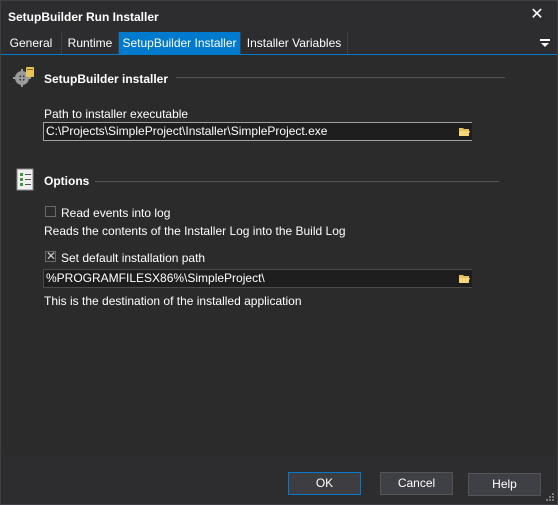  What do you see at coordinates (504, 484) in the screenshot?
I see `help-button: Help` at bounding box center [504, 484].